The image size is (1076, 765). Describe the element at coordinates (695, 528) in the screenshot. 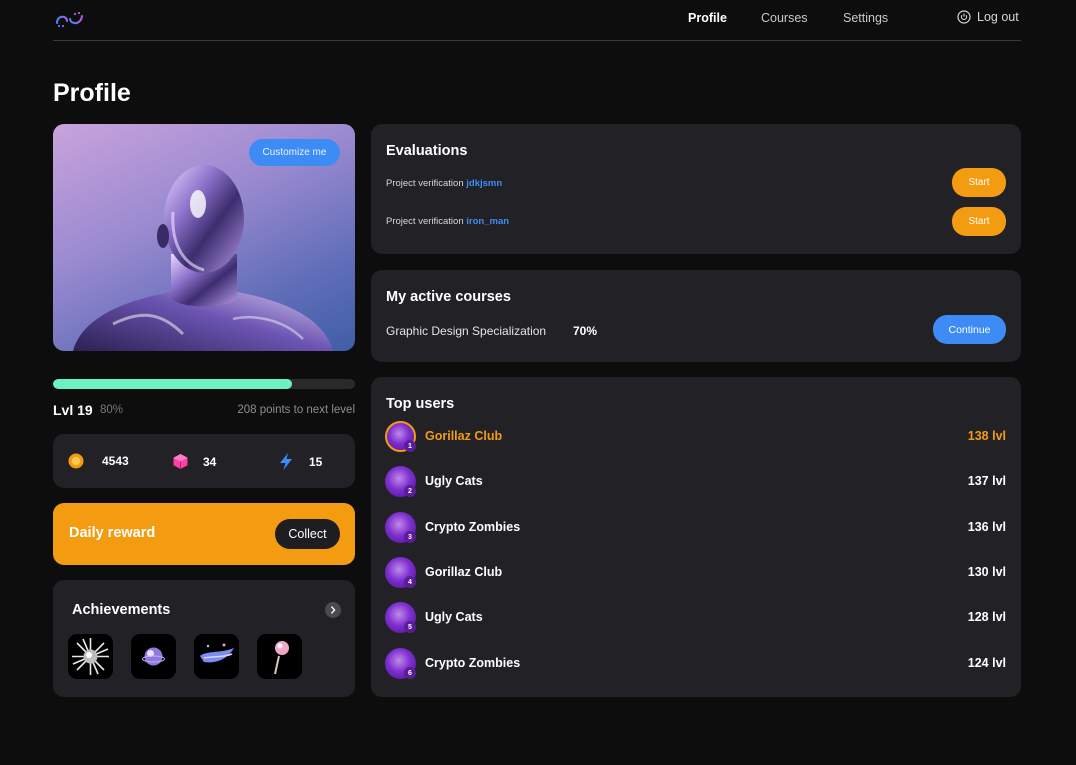

I see `top-user-row: 3 Crypto Zombies 136 lvl` at that location.